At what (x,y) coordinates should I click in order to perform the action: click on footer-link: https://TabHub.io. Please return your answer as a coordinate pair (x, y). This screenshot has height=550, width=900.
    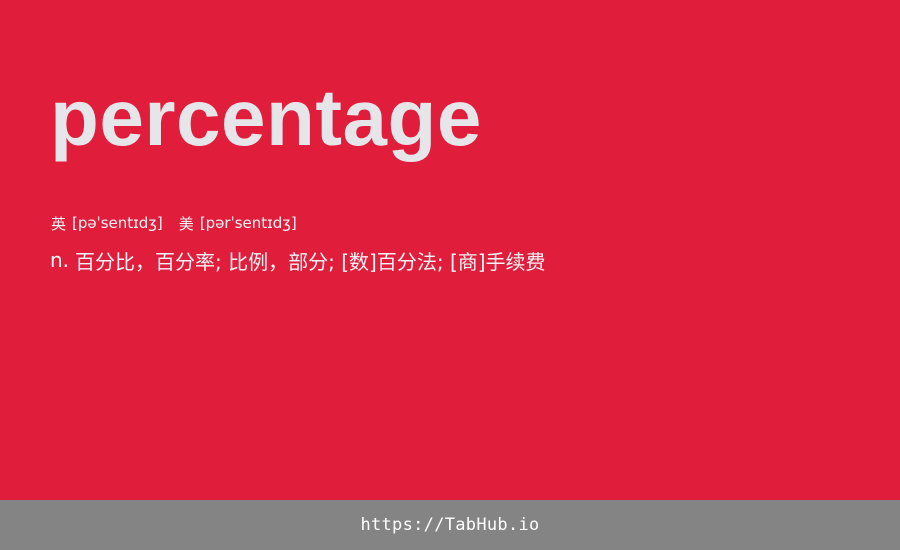
    Looking at the image, I should click on (449, 525).